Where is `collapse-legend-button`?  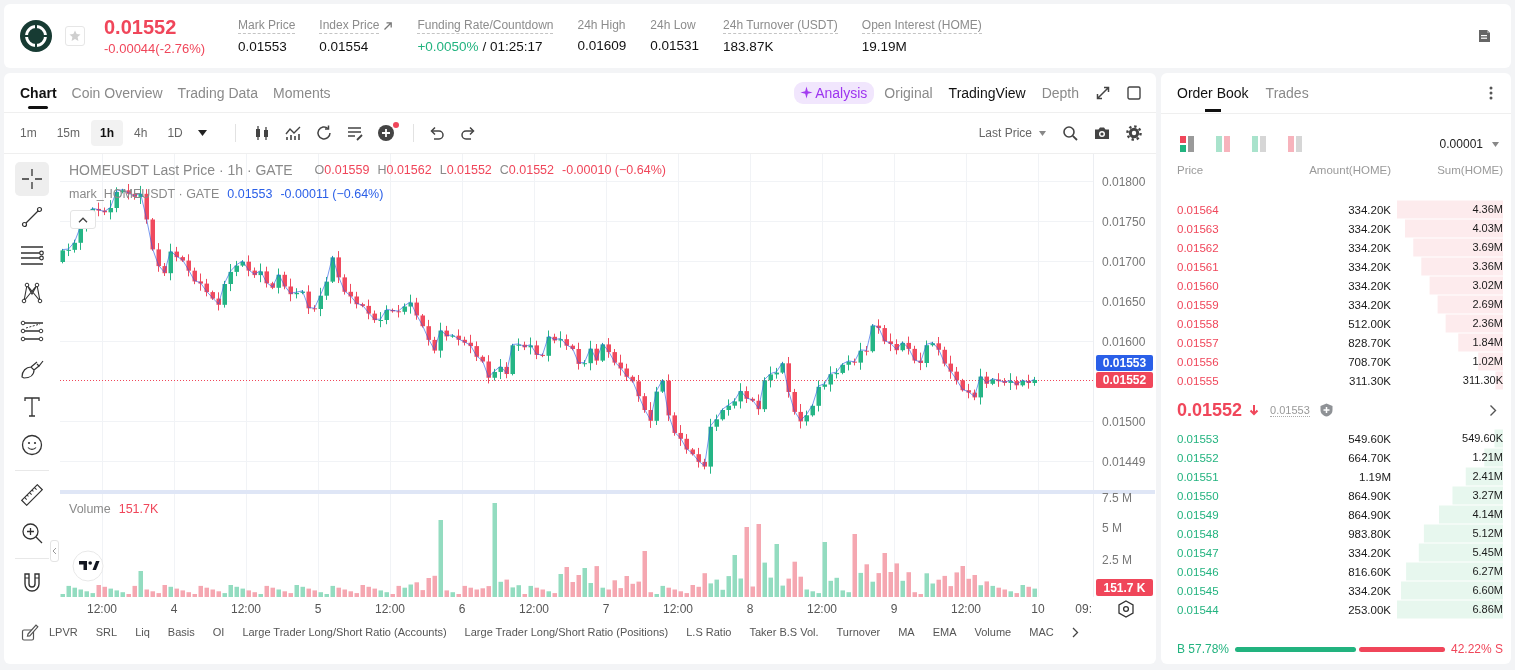
collapse-legend-button is located at coordinates (83, 219).